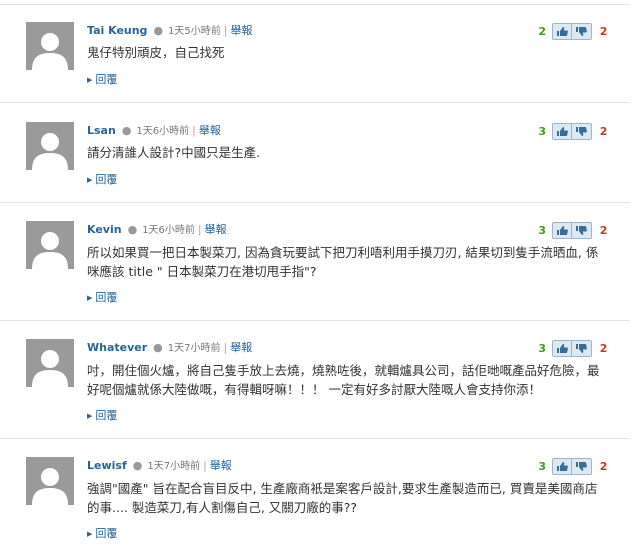  I want to click on author-name: Whatever, so click(117, 347).